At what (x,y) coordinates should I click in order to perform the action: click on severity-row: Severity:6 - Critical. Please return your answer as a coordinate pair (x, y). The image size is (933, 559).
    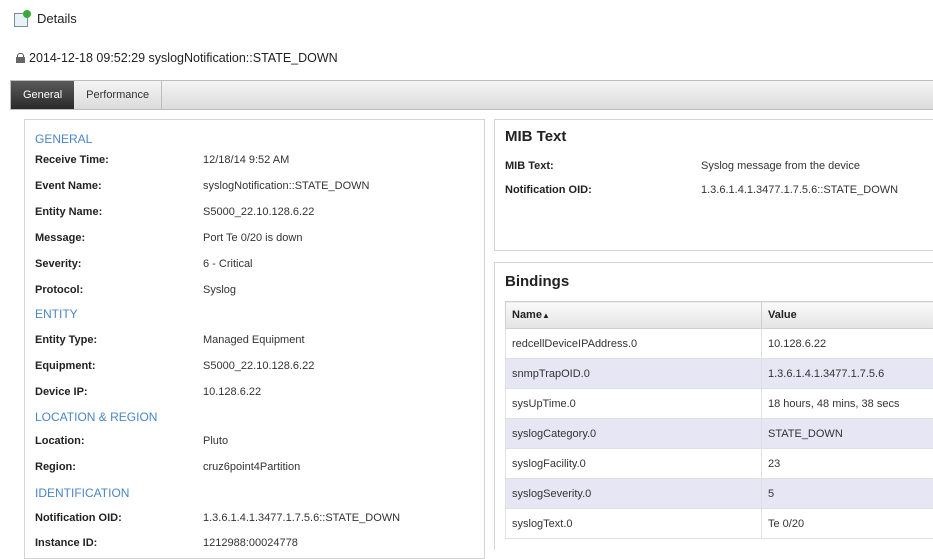
    Looking at the image, I should click on (144, 264).